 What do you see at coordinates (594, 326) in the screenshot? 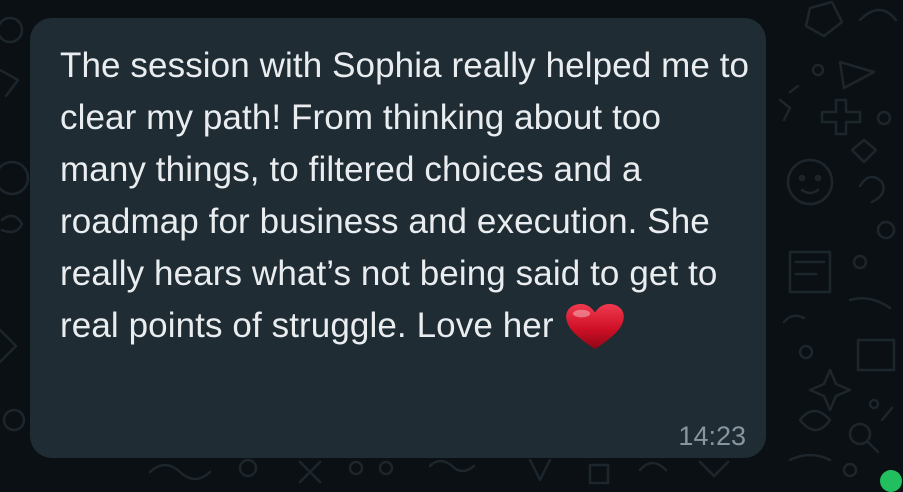
I see `red-heart-icon` at bounding box center [594, 326].